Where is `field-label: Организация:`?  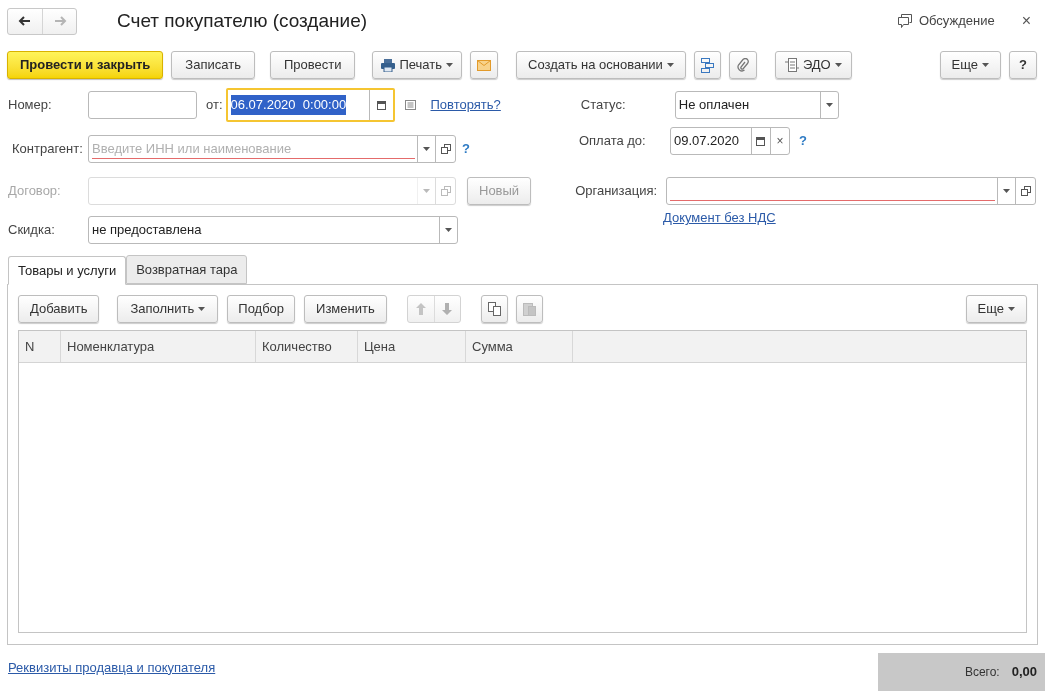
field-label: Организация: is located at coordinates (617, 191).